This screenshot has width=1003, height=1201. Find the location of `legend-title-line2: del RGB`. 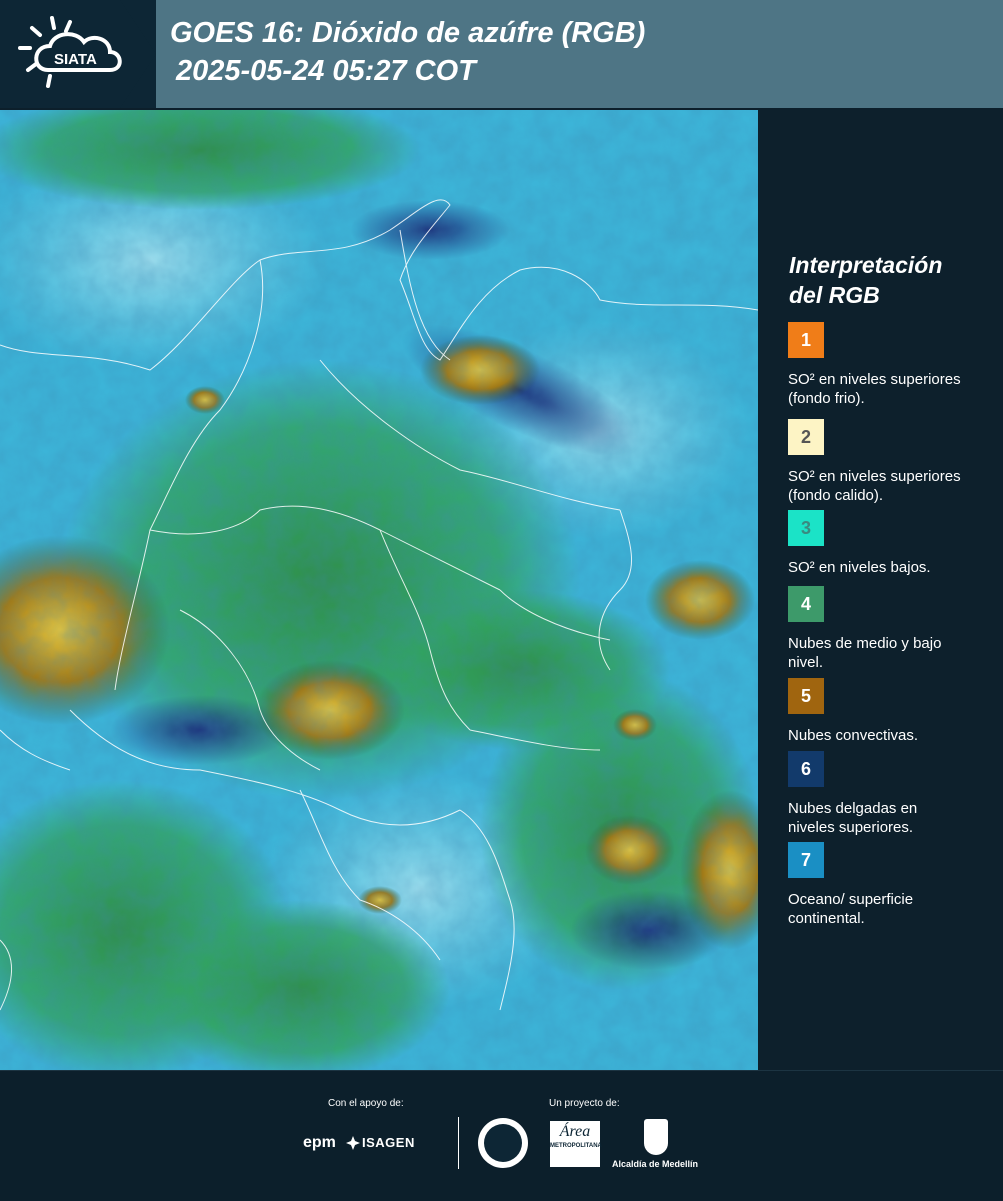

legend-title-line2: del RGB is located at coordinates (834, 295).